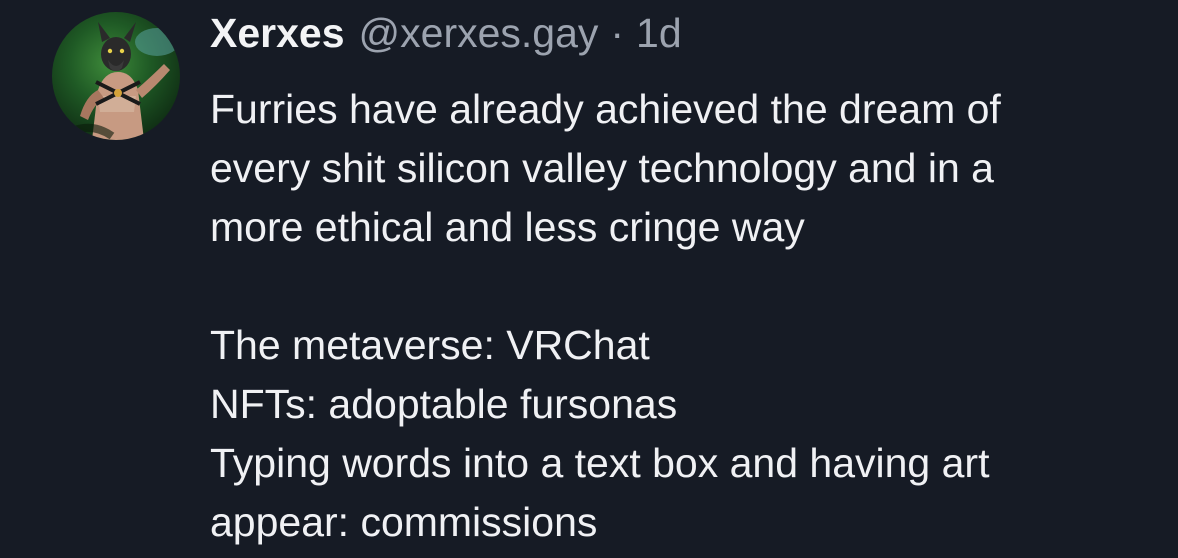  I want to click on post-text-line: The metaverse: VRChat, so click(430, 345).